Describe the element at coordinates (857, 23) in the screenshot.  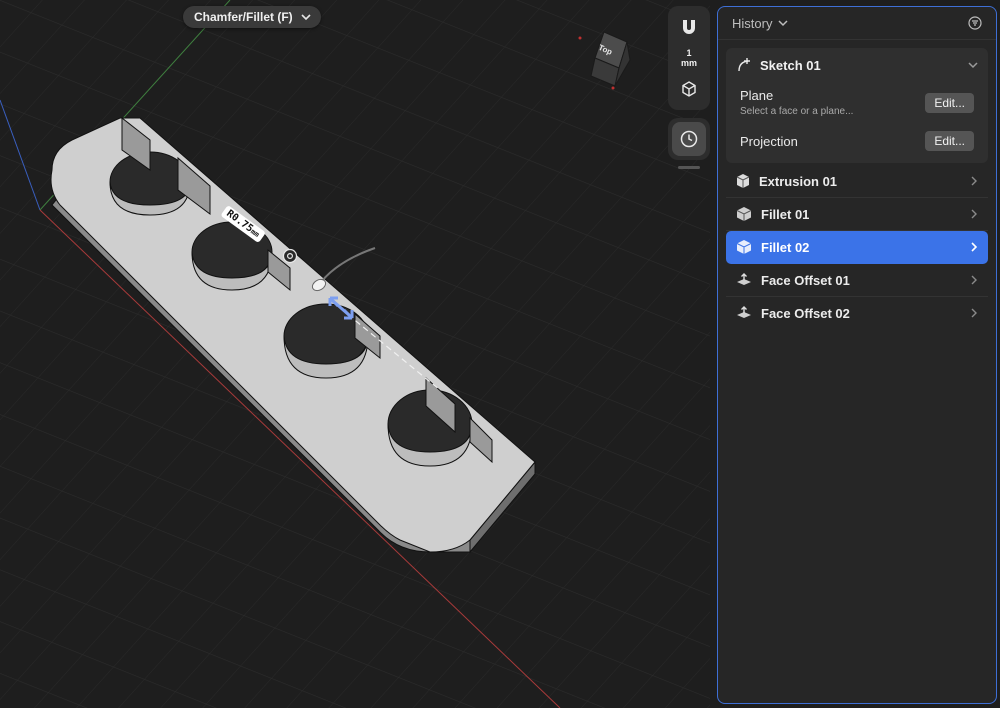
I see `history-panel-header: History` at that location.